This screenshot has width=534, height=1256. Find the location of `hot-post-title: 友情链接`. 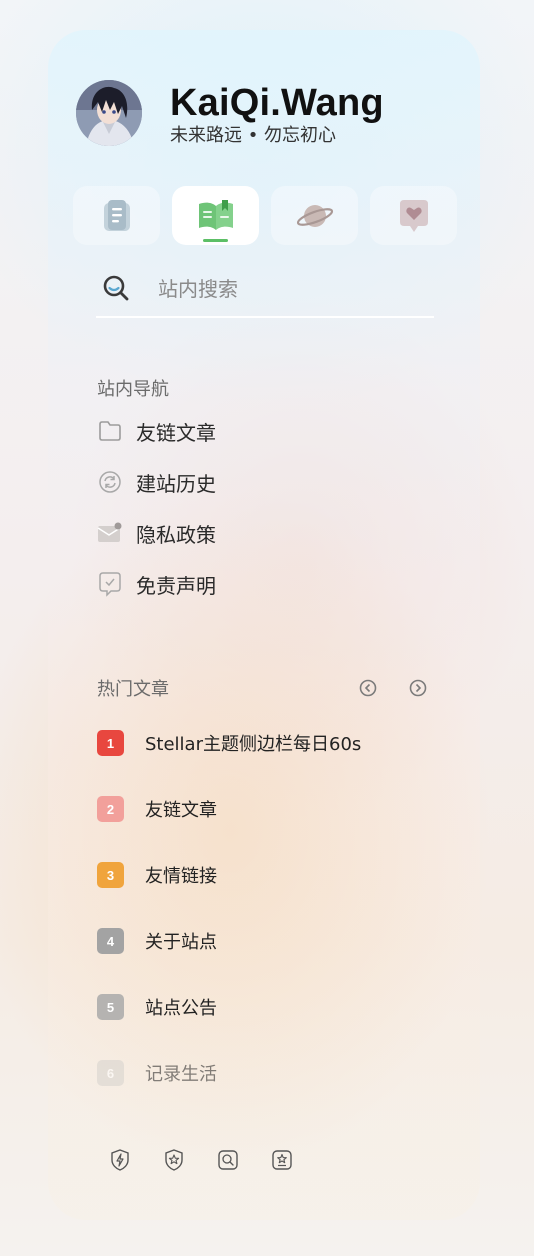

hot-post-title: 友情链接 is located at coordinates (181, 876).